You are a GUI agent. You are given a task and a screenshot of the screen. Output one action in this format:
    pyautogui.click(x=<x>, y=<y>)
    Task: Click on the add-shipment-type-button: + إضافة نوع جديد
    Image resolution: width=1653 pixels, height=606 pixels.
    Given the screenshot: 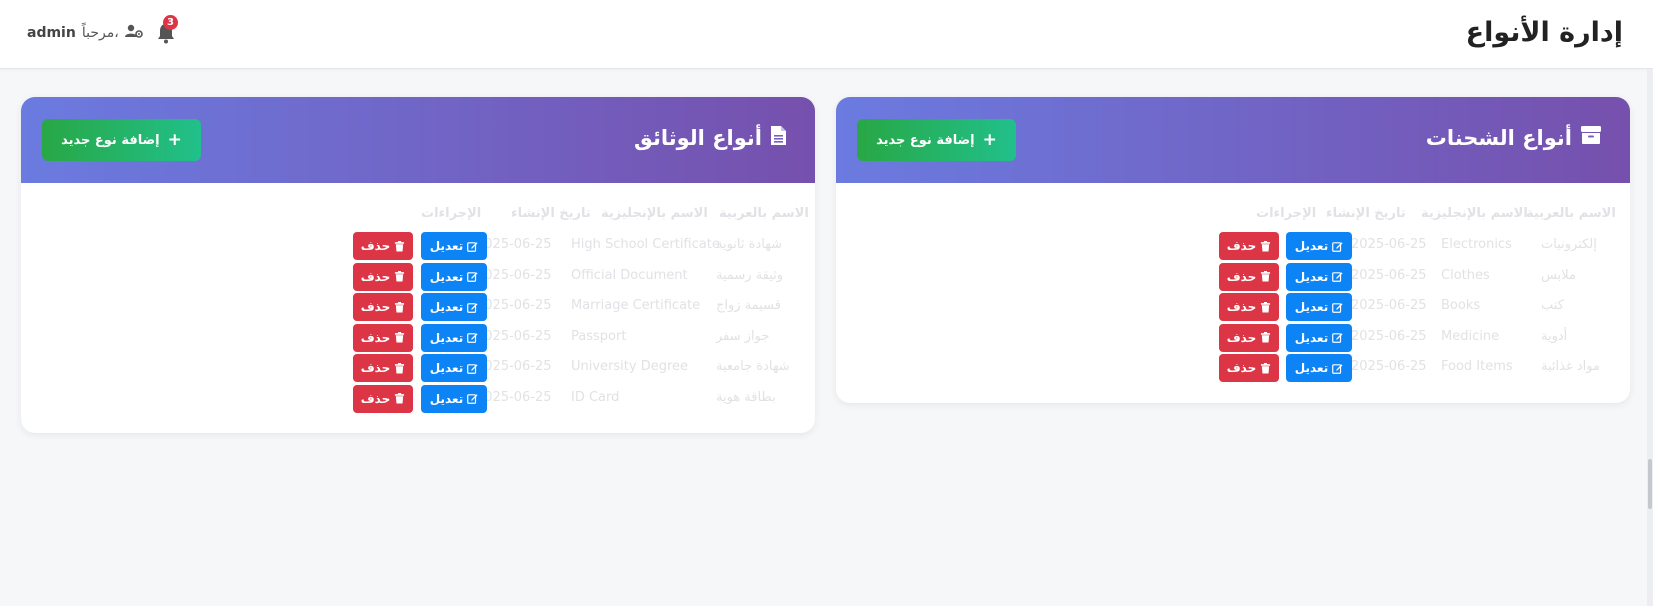 What is the action you would take?
    pyautogui.click(x=936, y=140)
    